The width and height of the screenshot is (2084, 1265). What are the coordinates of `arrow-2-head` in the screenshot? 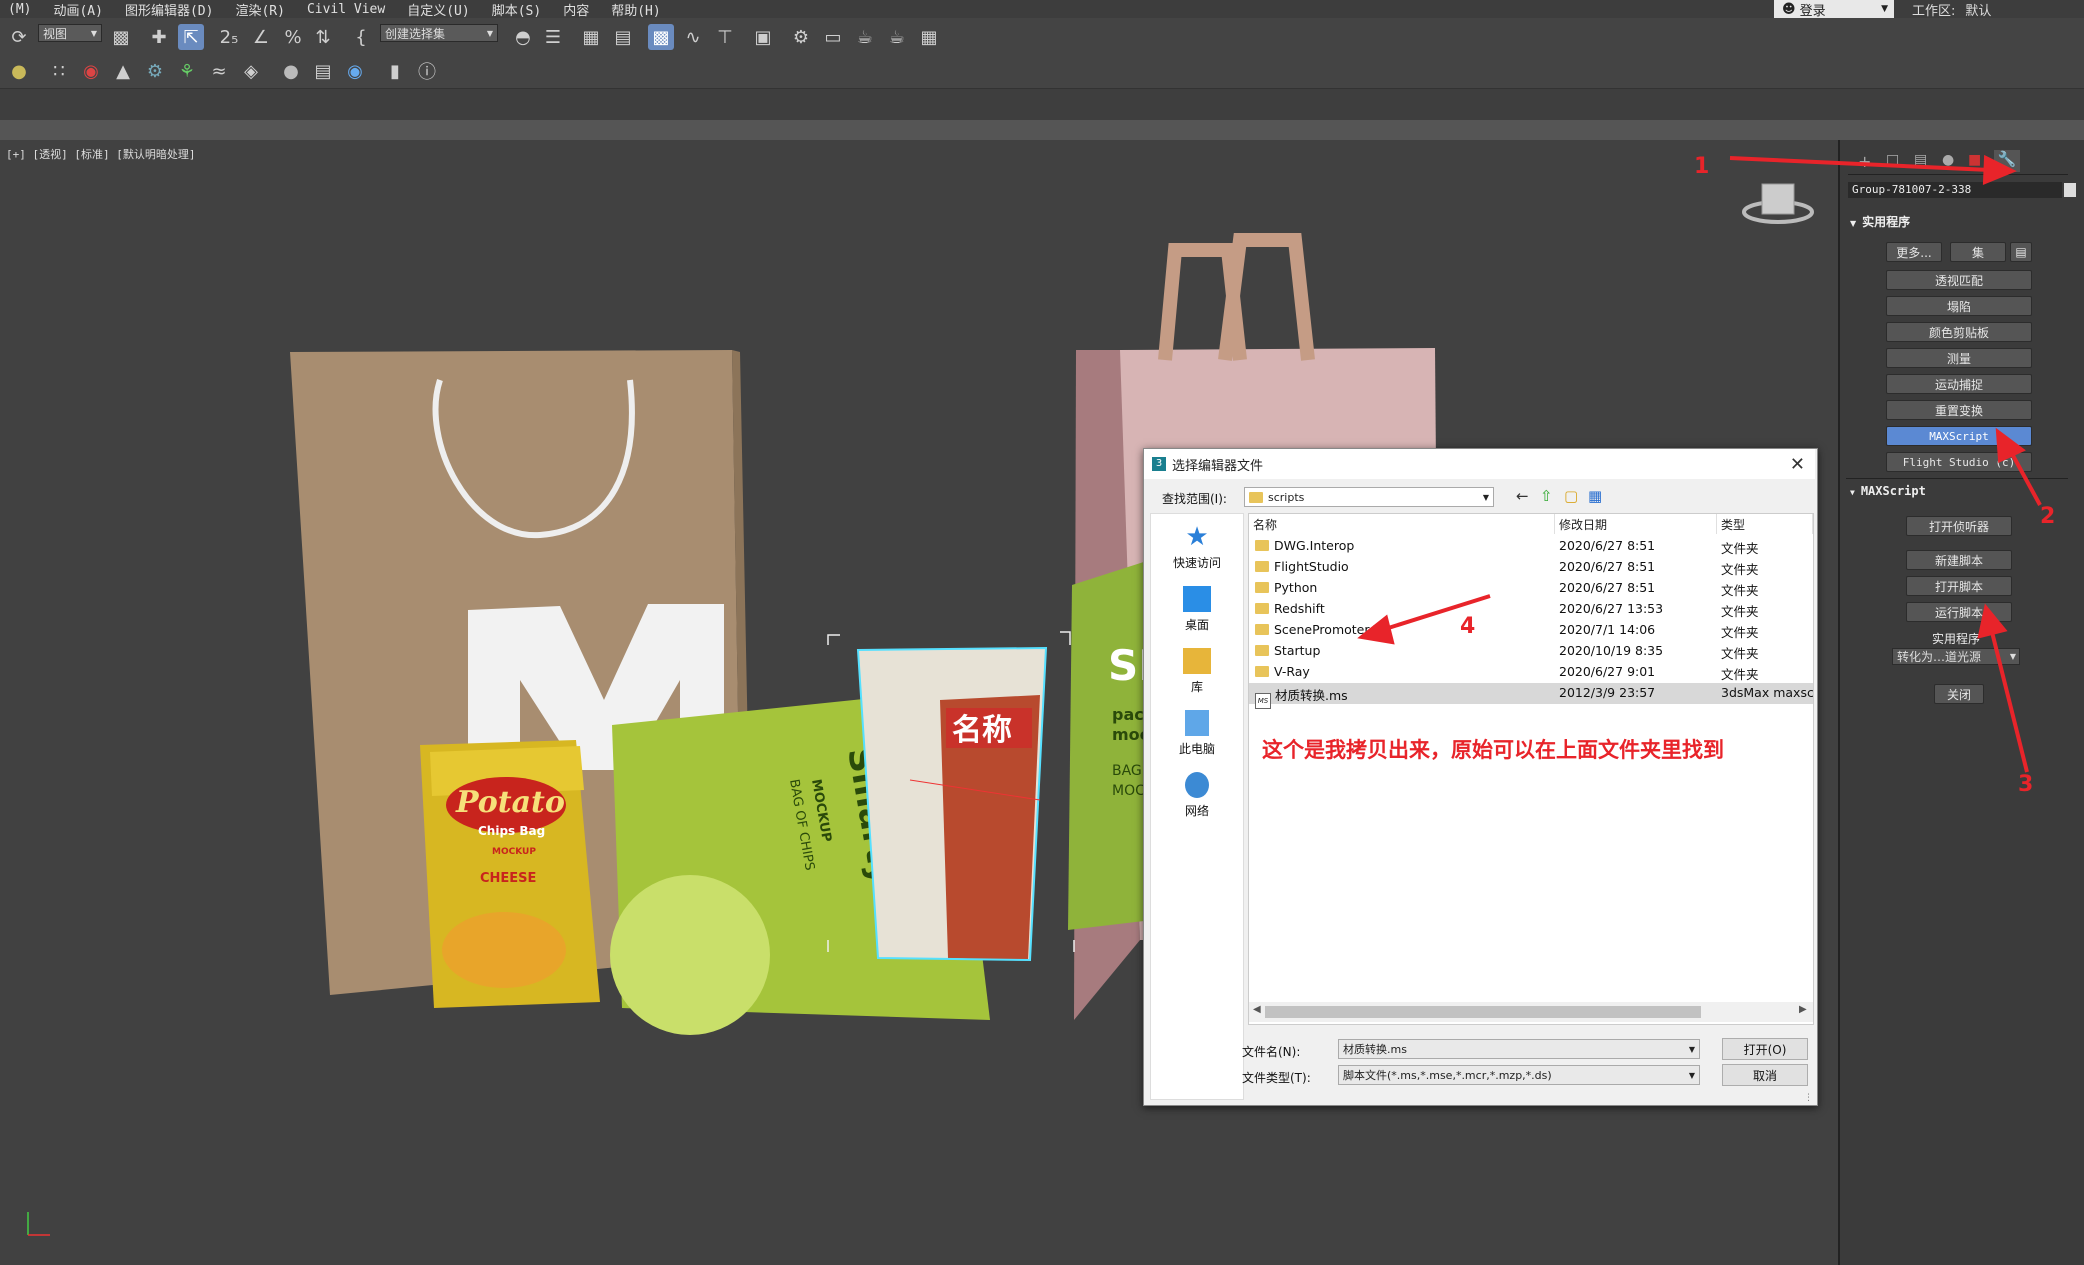 It's located at (2010, 445).